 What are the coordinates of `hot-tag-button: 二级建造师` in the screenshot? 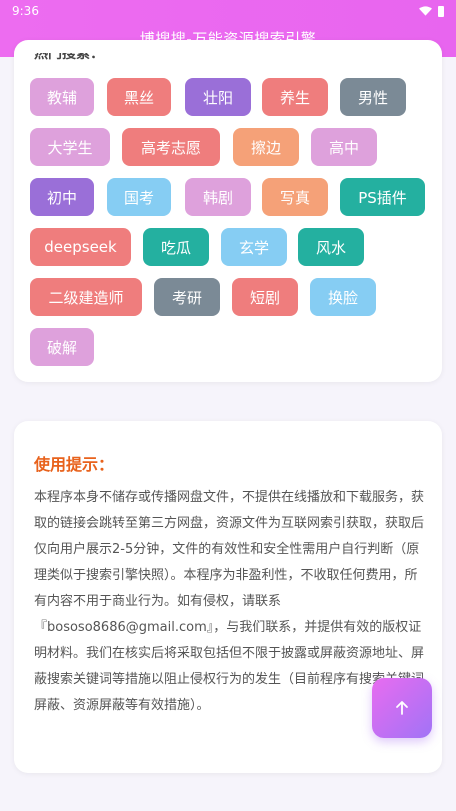 It's located at (86, 297).